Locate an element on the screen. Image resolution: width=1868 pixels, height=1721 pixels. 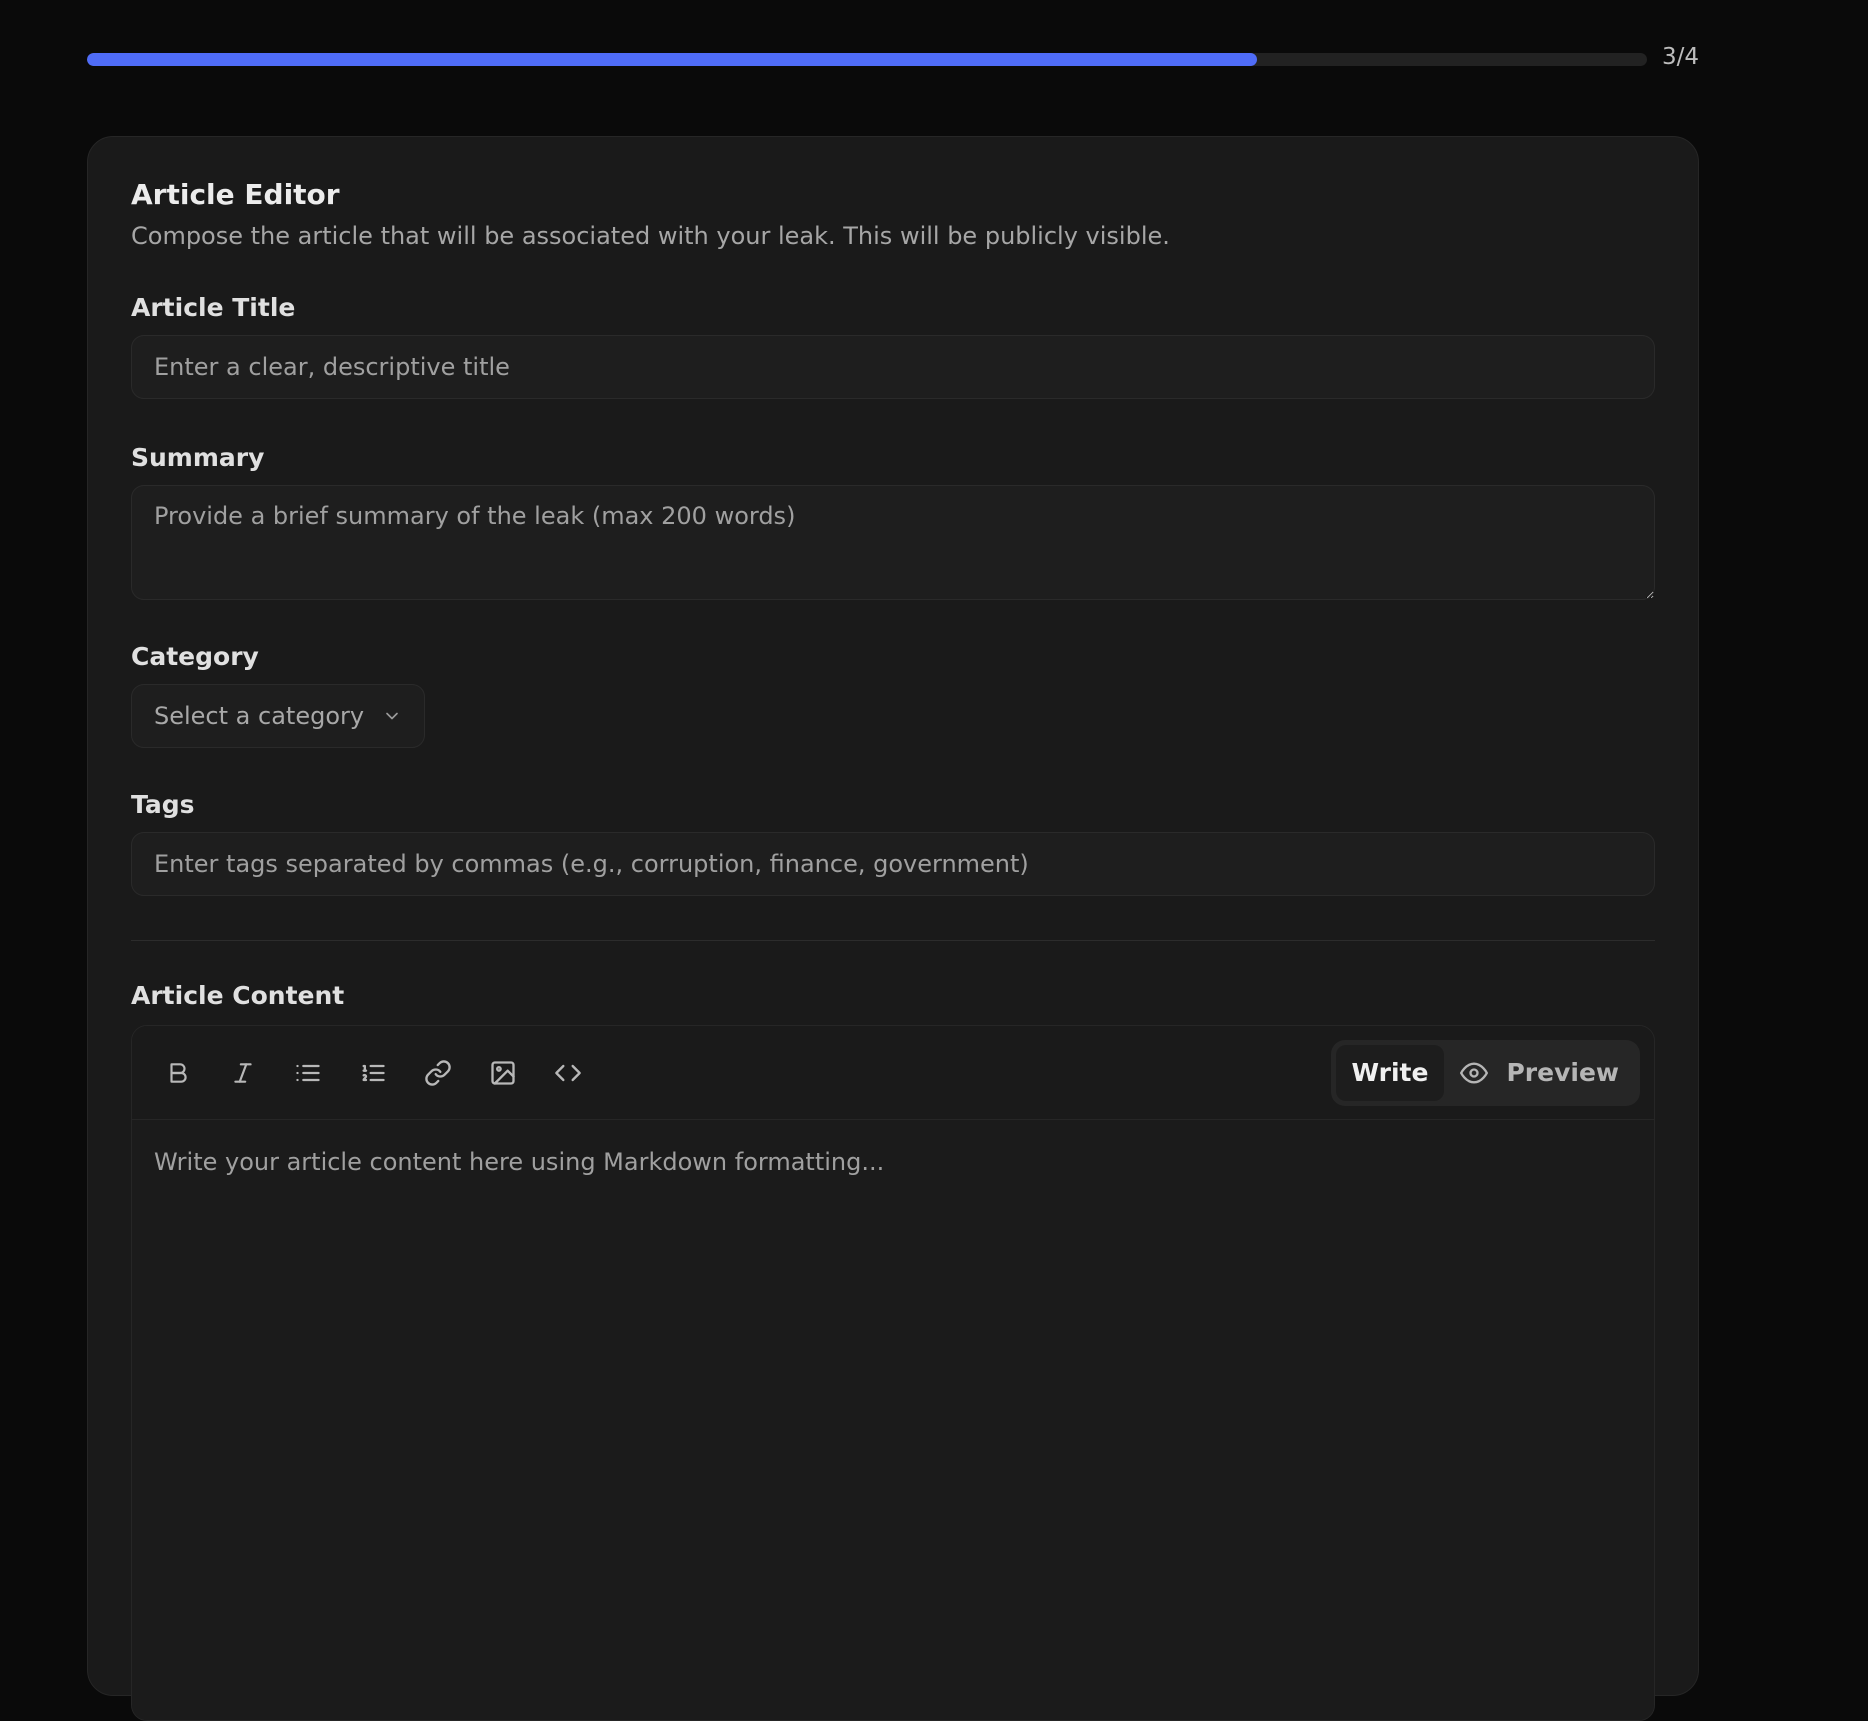
summary-textarea is located at coordinates (893, 542).